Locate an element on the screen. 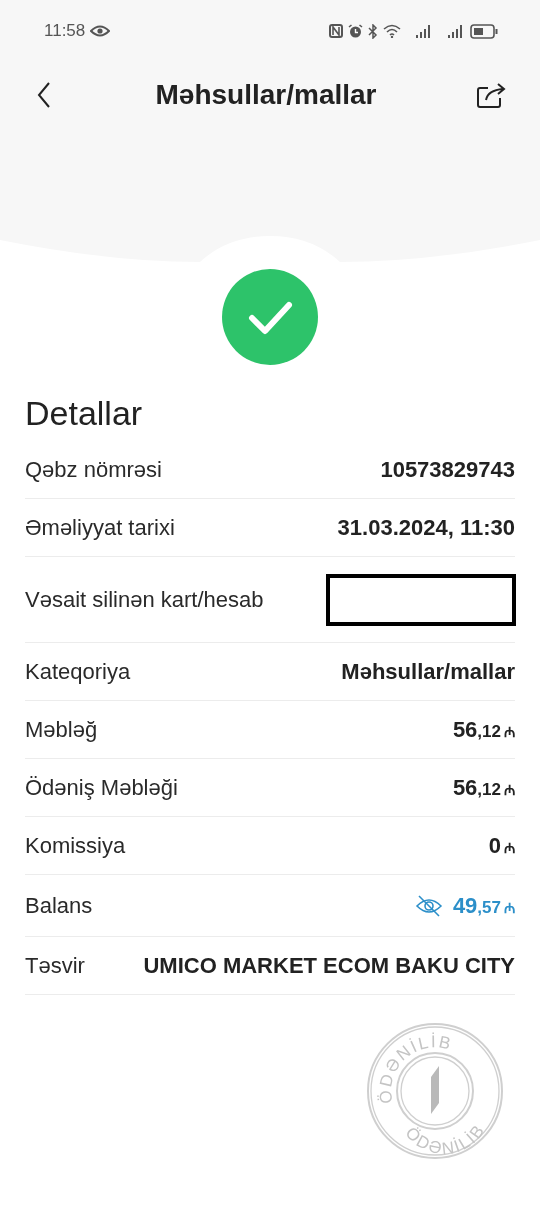  status-time: 11:58 is located at coordinates (65, 31).